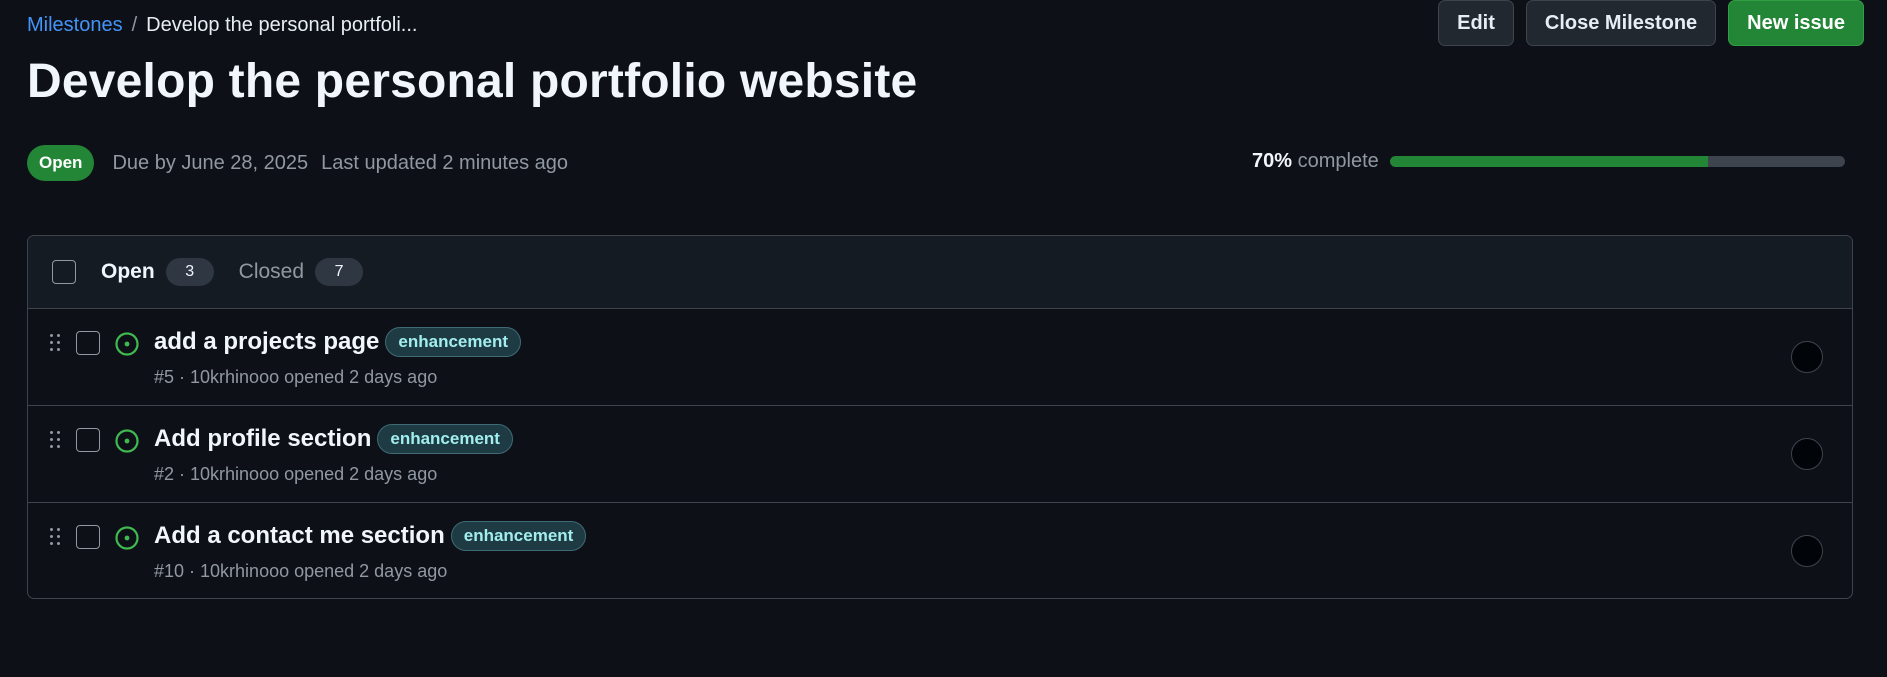 The height and width of the screenshot is (677, 1887). I want to click on progress-bar-fill, so click(1549, 161).